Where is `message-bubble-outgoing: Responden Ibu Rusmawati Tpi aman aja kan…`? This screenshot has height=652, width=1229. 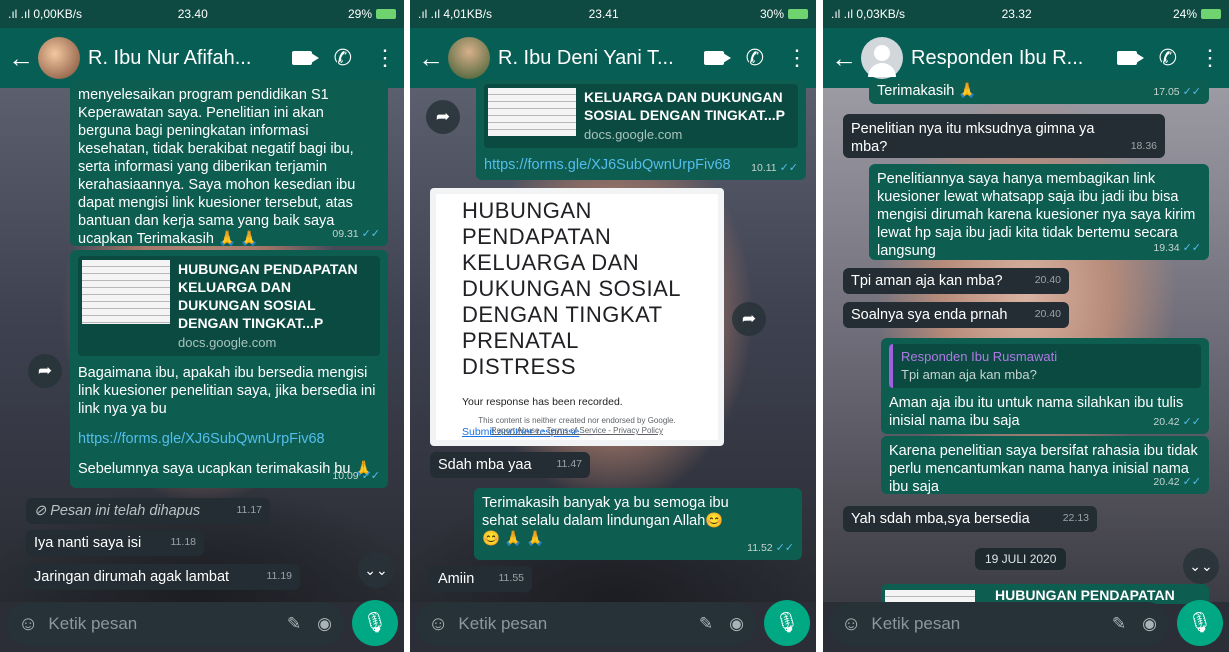
message-bubble-outgoing: Responden Ibu Rusmawati Tpi aman aja kan… is located at coordinates (1045, 386).